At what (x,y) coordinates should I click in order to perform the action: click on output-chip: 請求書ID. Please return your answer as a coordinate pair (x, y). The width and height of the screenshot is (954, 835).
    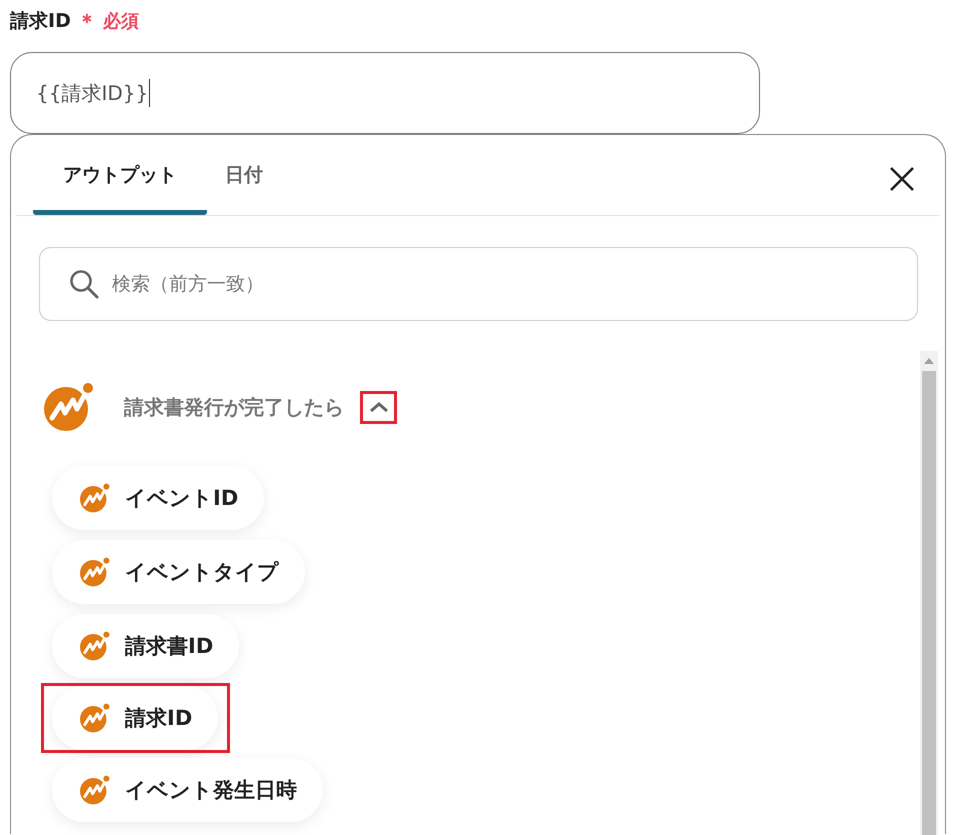
    Looking at the image, I should click on (146, 646).